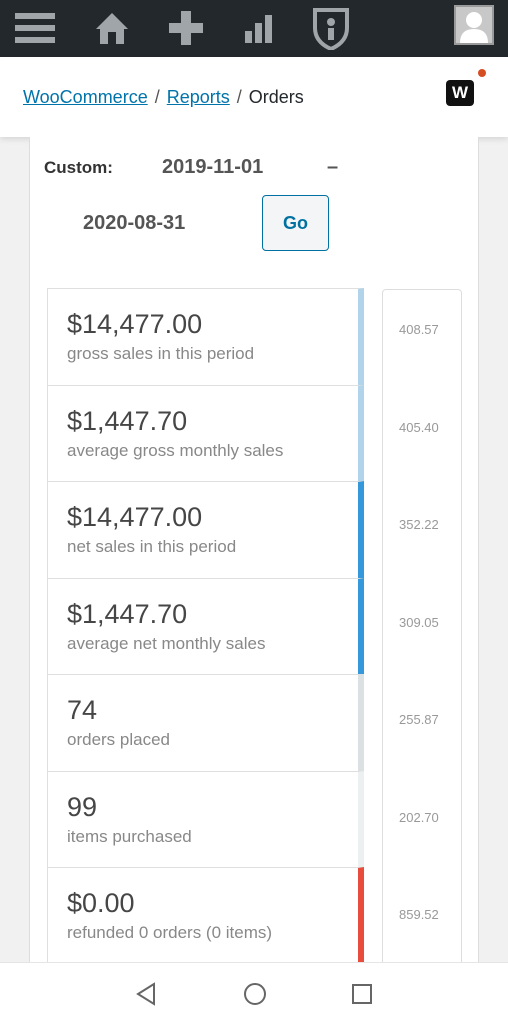 The width and height of the screenshot is (508, 1024). I want to click on legend-item: 99 items purchased, so click(205, 819).